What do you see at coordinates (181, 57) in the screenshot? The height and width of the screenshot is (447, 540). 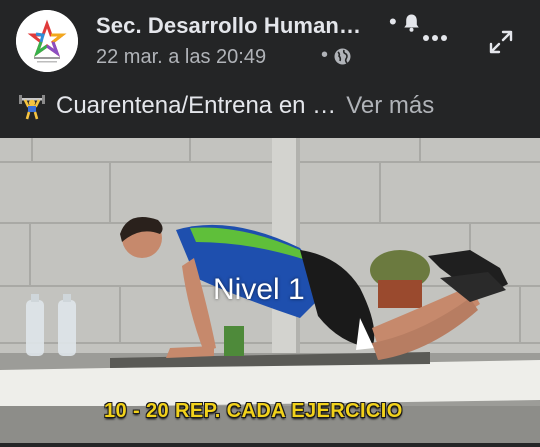 I see `post-timestamp: 22 mar. a las 20:49` at bounding box center [181, 57].